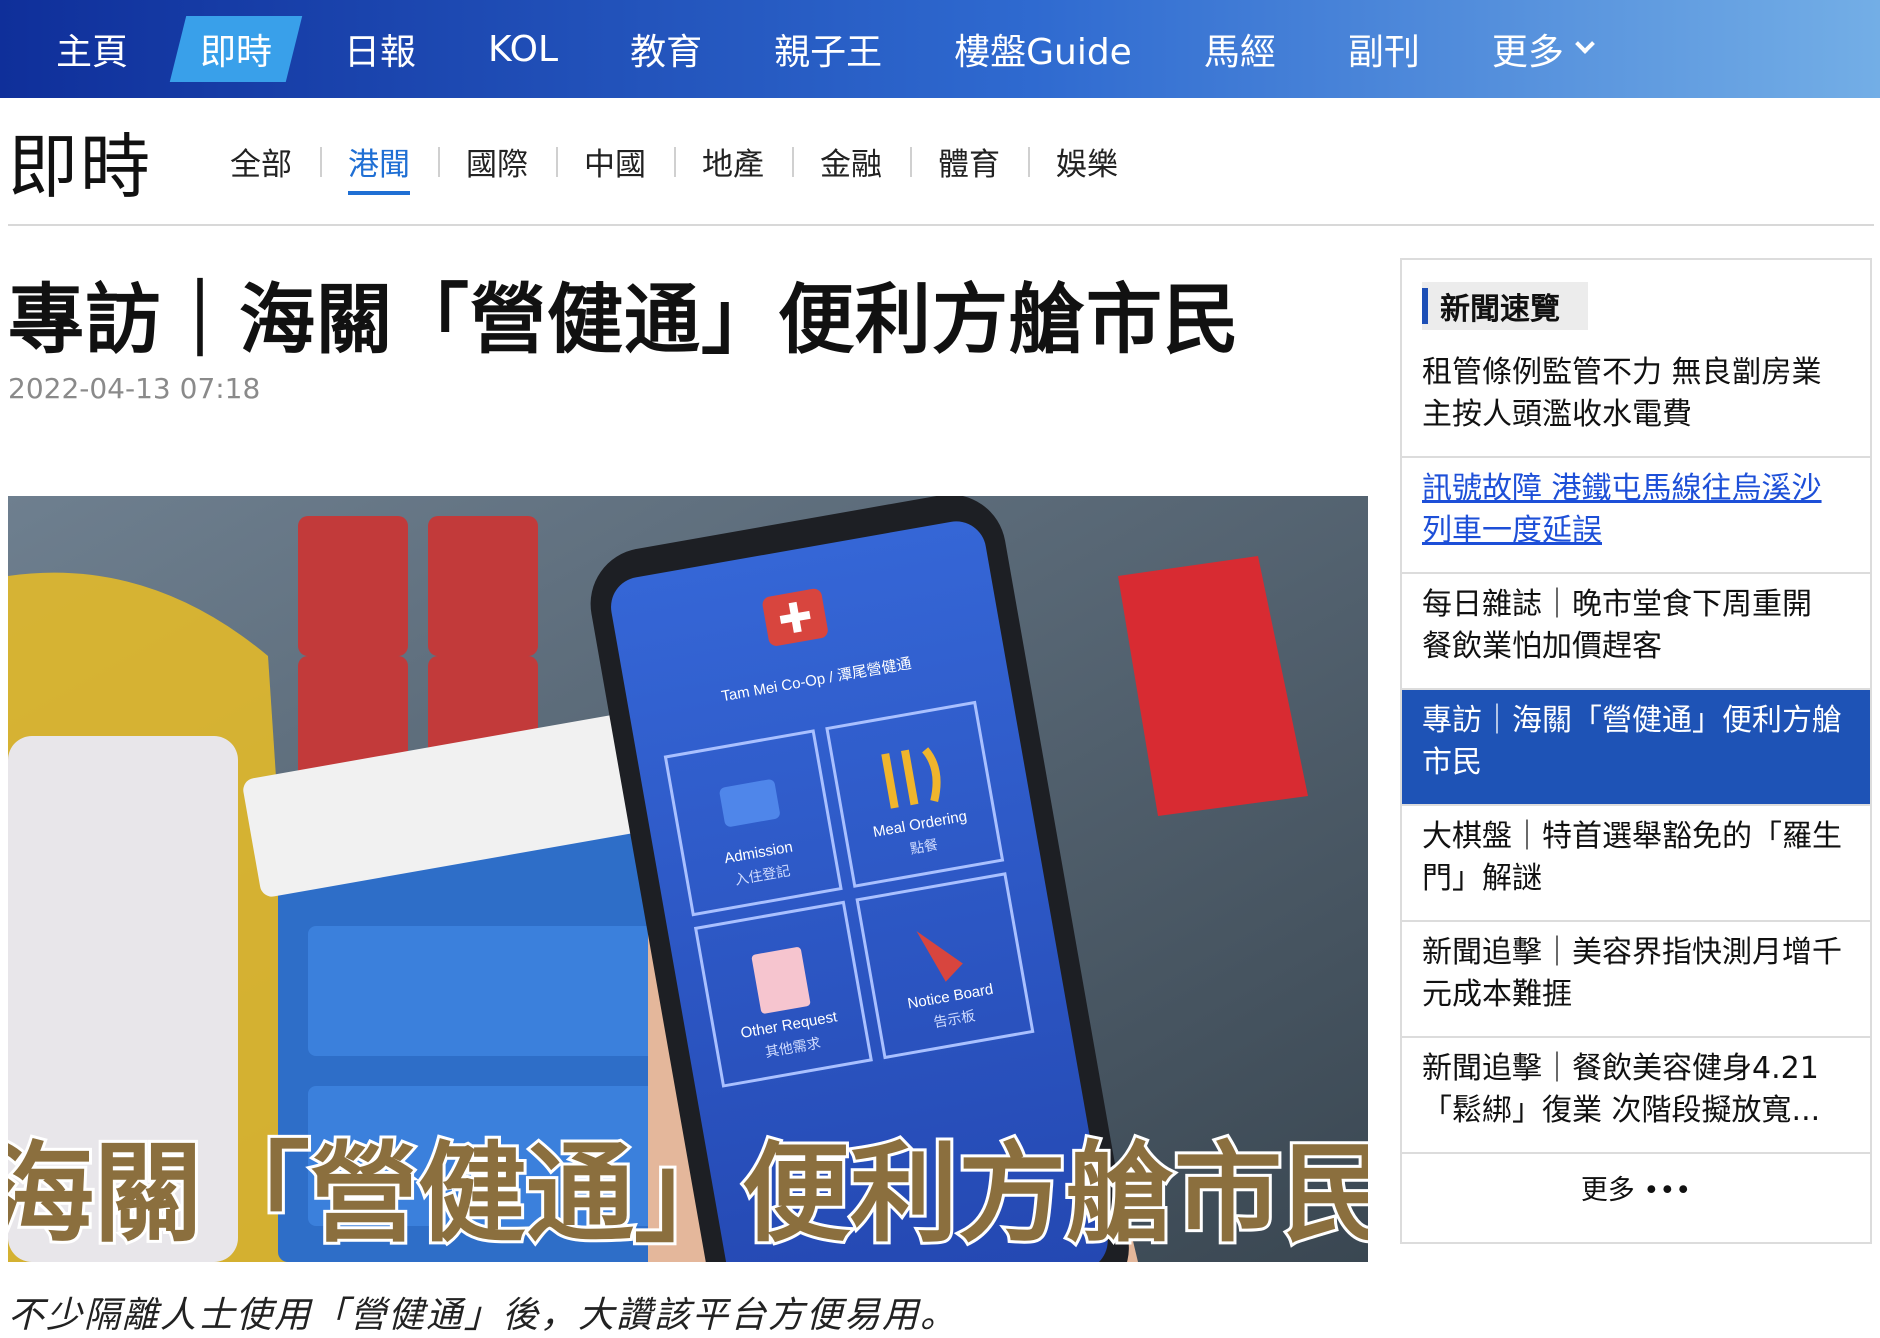 The image size is (1880, 1338). I want to click on sidebar-news-item: 訊號故障 港鐵屯馬線往烏溪沙列車一度延誤, so click(1636, 516).